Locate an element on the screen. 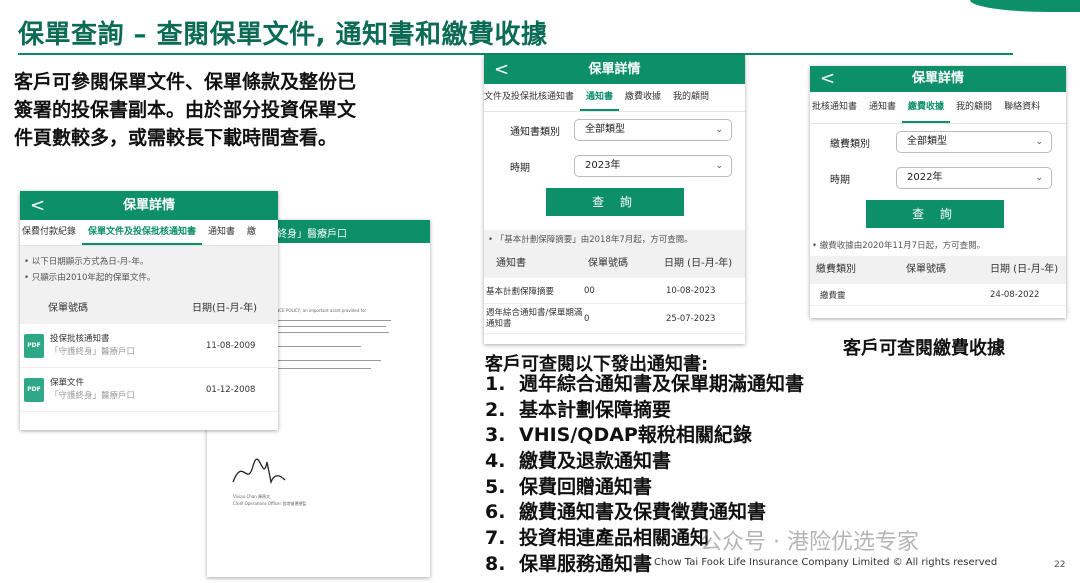 This screenshot has height=583, width=1080. page-number: 22 is located at coordinates (1060, 565).